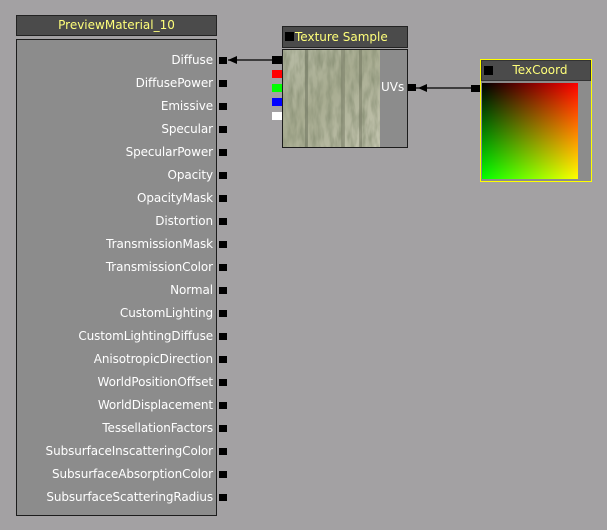  I want to click on material-input-label: CustomLighting, so click(166, 313).